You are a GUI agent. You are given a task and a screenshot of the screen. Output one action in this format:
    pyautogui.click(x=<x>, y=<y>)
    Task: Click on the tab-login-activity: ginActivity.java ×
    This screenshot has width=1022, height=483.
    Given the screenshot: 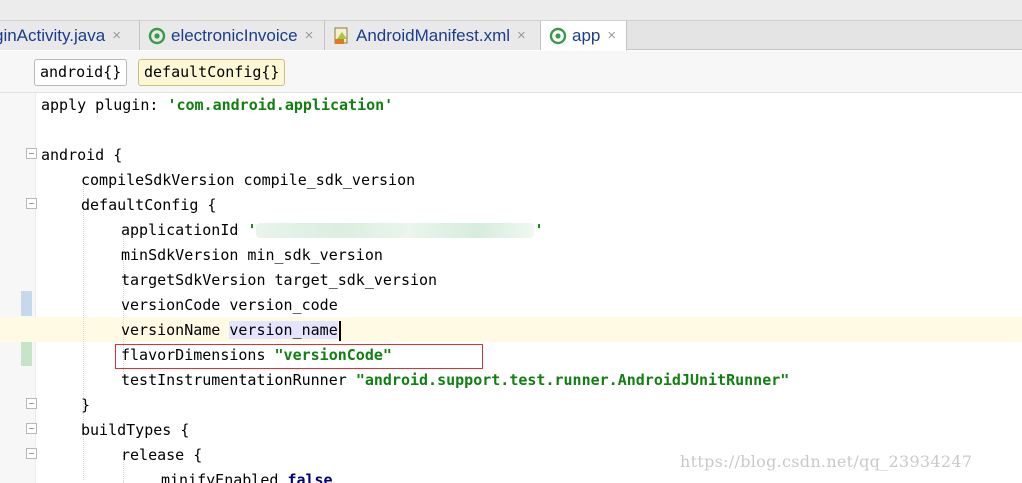 What is the action you would take?
    pyautogui.click(x=70, y=35)
    